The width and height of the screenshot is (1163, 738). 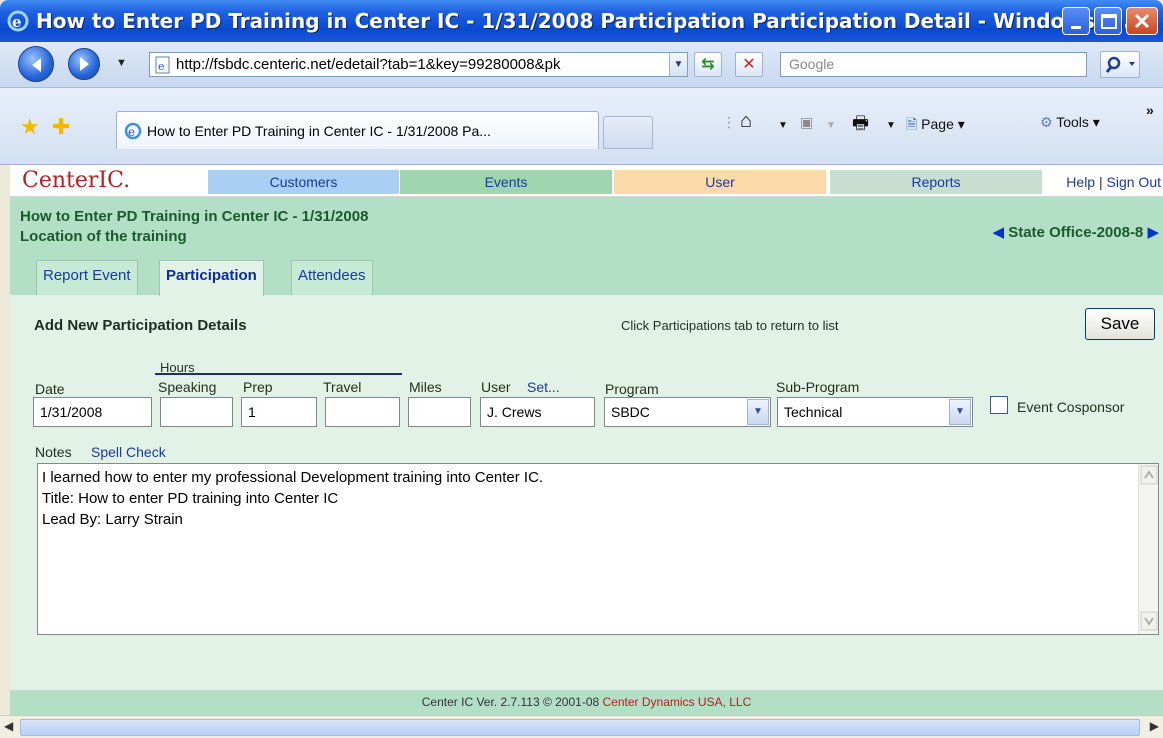 I want to click on favorites-star-icon: ★, so click(x=30, y=127).